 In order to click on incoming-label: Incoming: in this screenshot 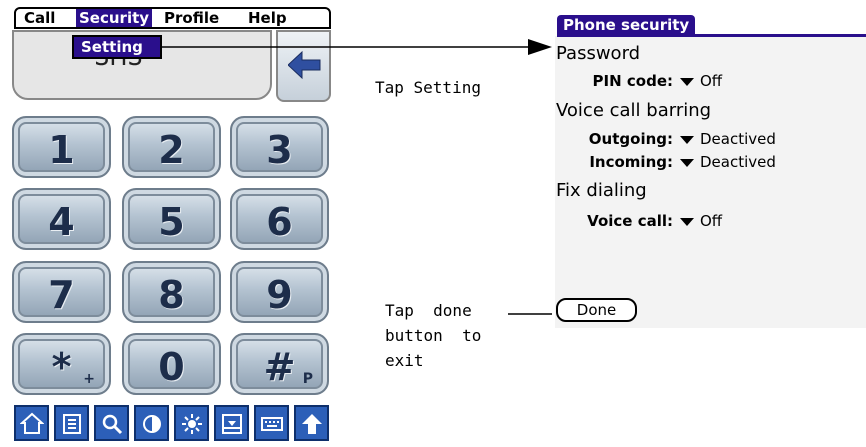, I will do `click(631, 162)`.